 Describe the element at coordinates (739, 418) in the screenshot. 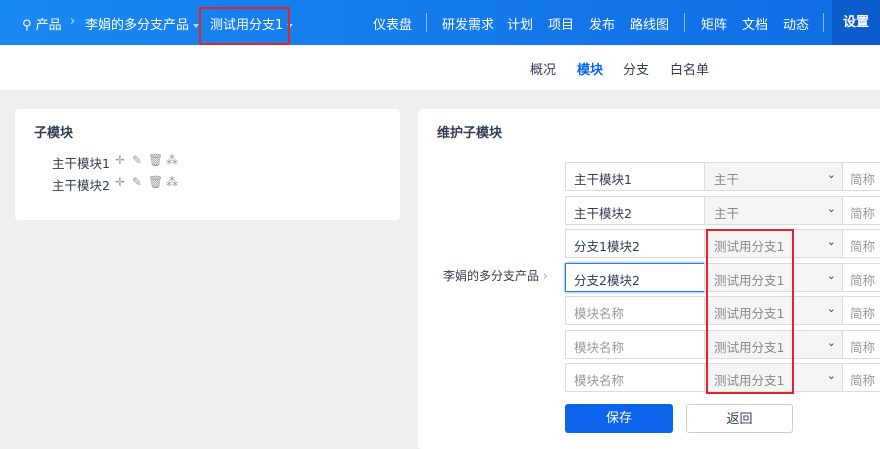

I see `back-button: 返回` at that location.